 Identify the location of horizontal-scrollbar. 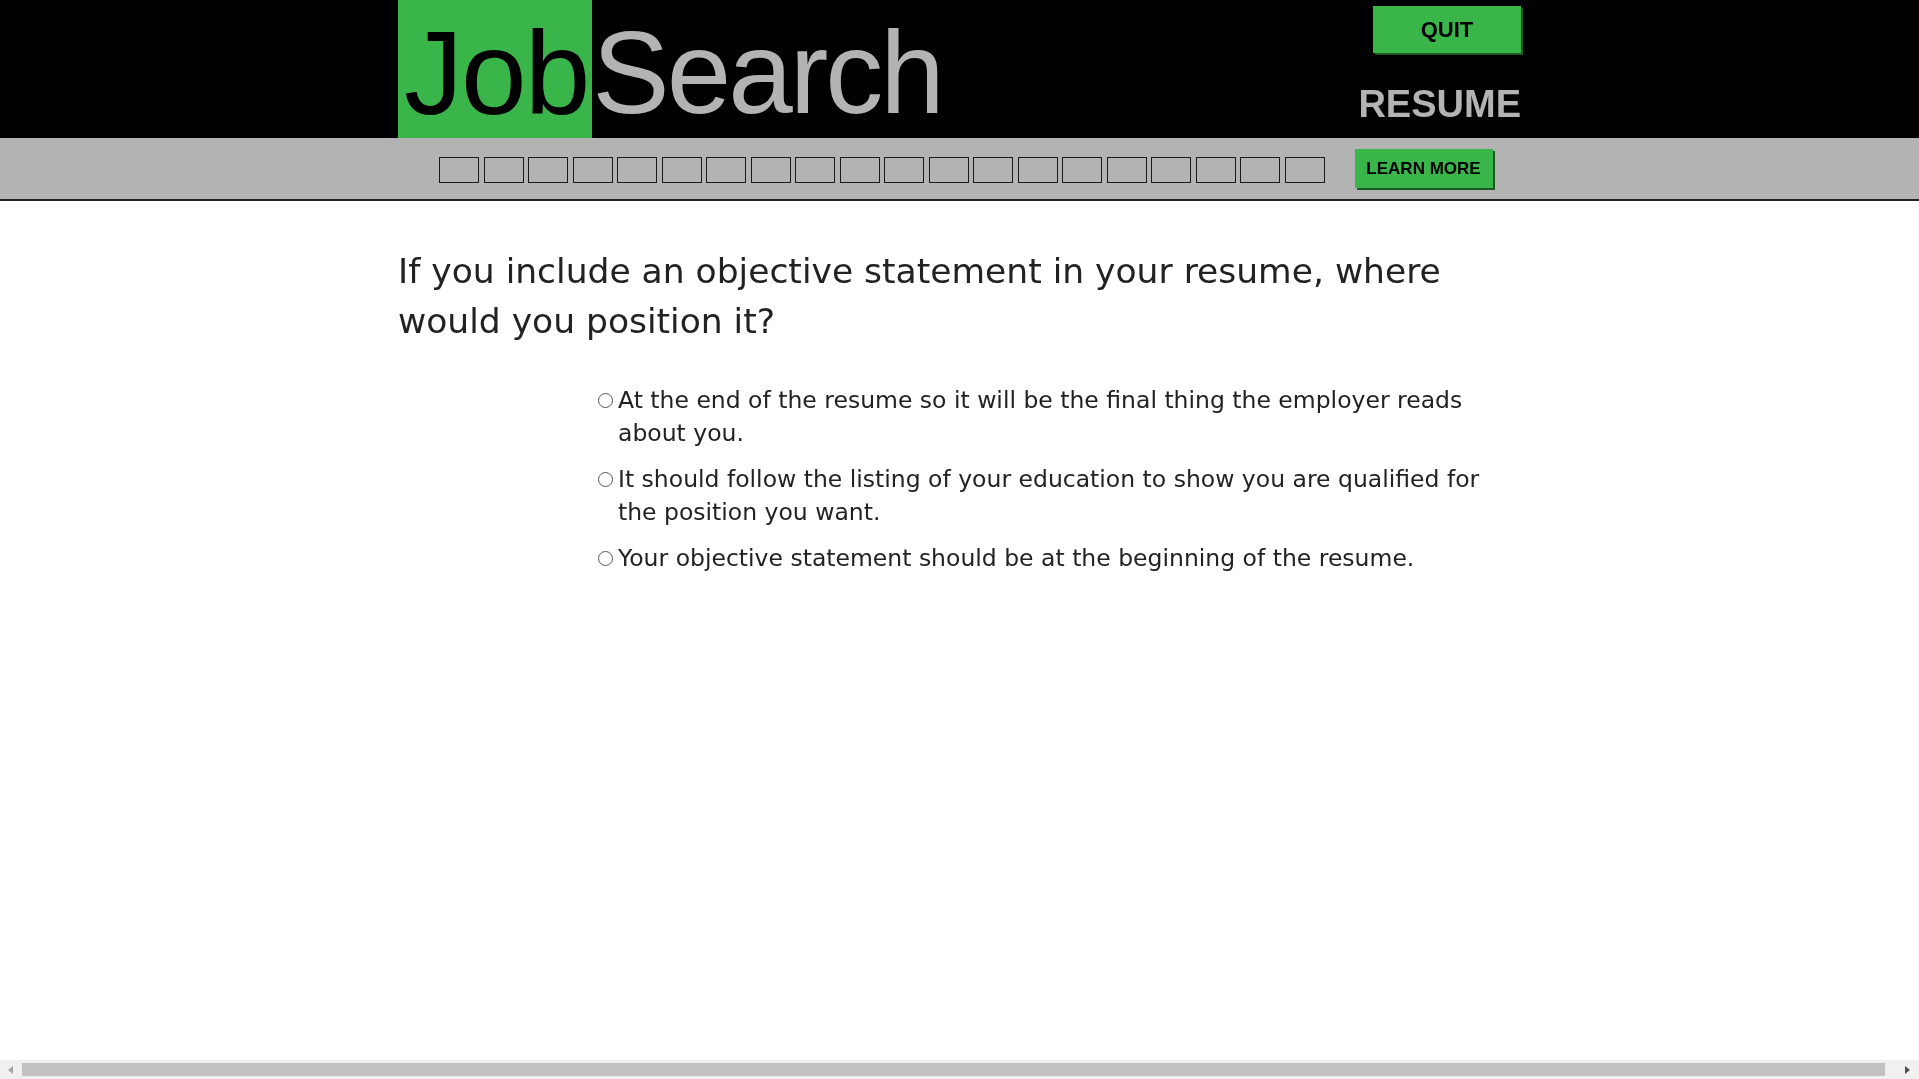
(959, 1069).